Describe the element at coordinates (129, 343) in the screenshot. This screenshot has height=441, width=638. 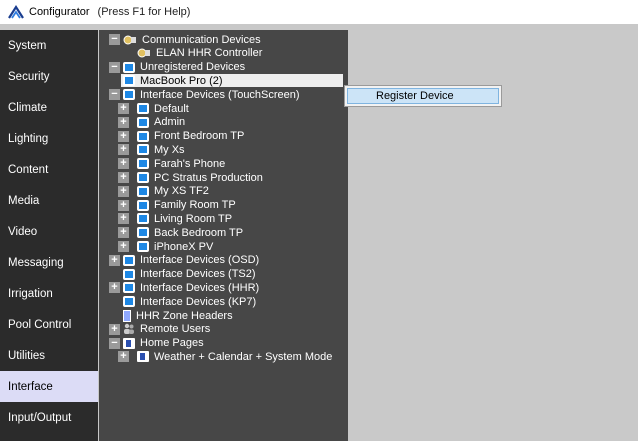
I see `page-icon` at that location.